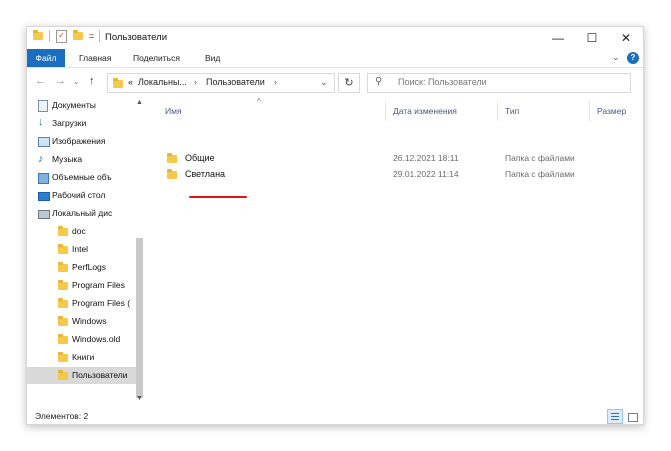 Image resolution: width=671 pixels, height=451 pixels. I want to click on large-icons-view-button, so click(632, 416).